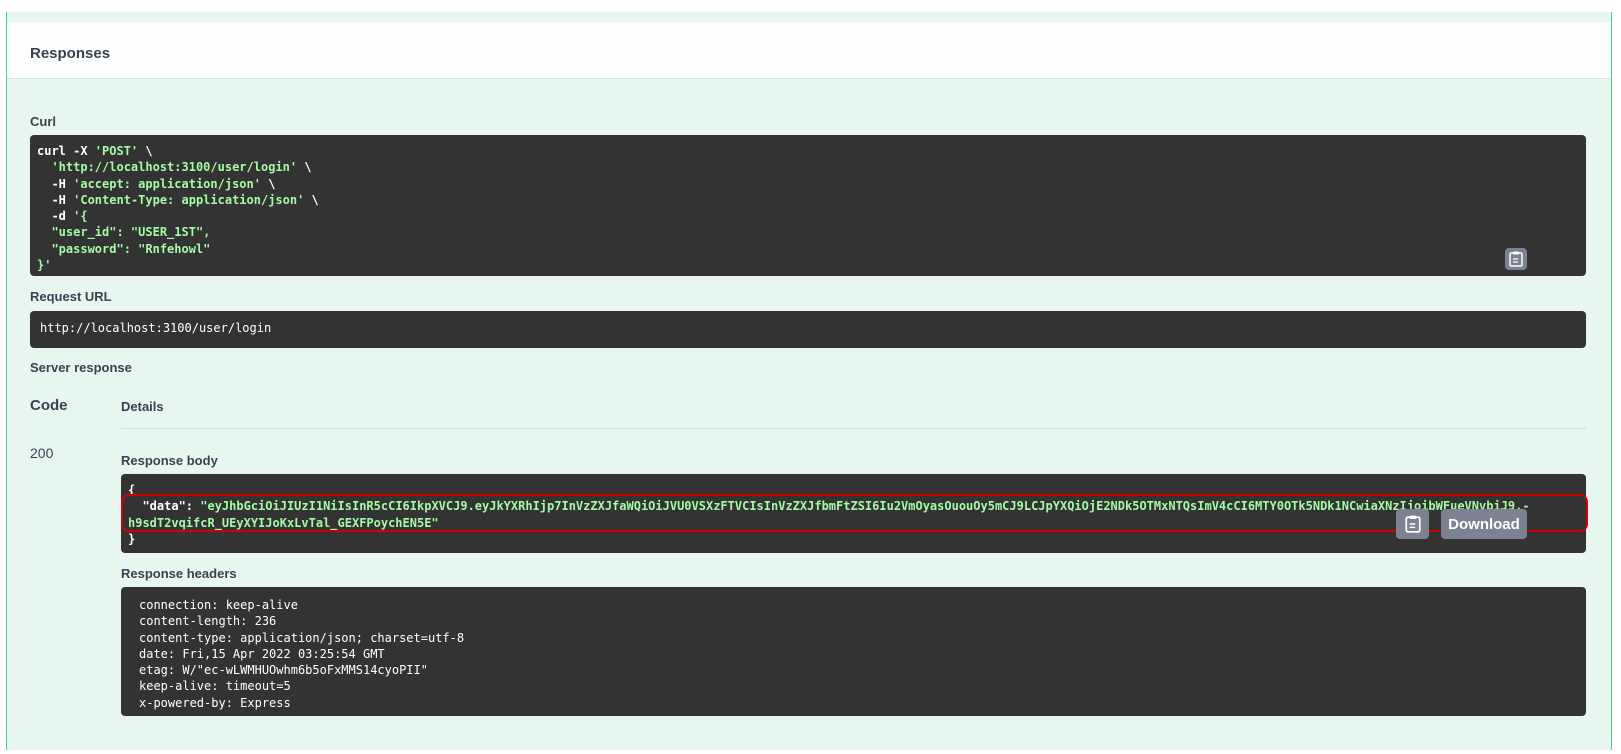 This screenshot has width=1621, height=754. Describe the element at coordinates (215, 702) in the screenshot. I see `response-header-line: x-powered-by: Express` at that location.